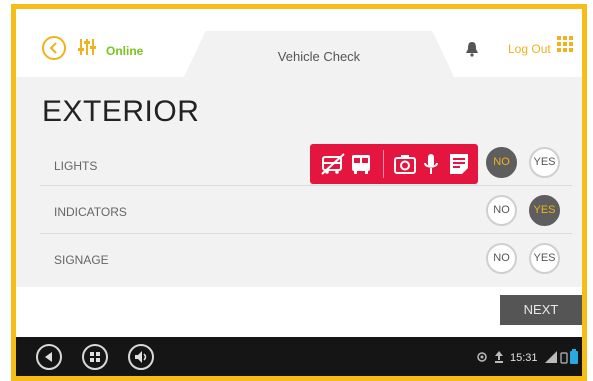  I want to click on row-label: LIGHTS, so click(76, 166).